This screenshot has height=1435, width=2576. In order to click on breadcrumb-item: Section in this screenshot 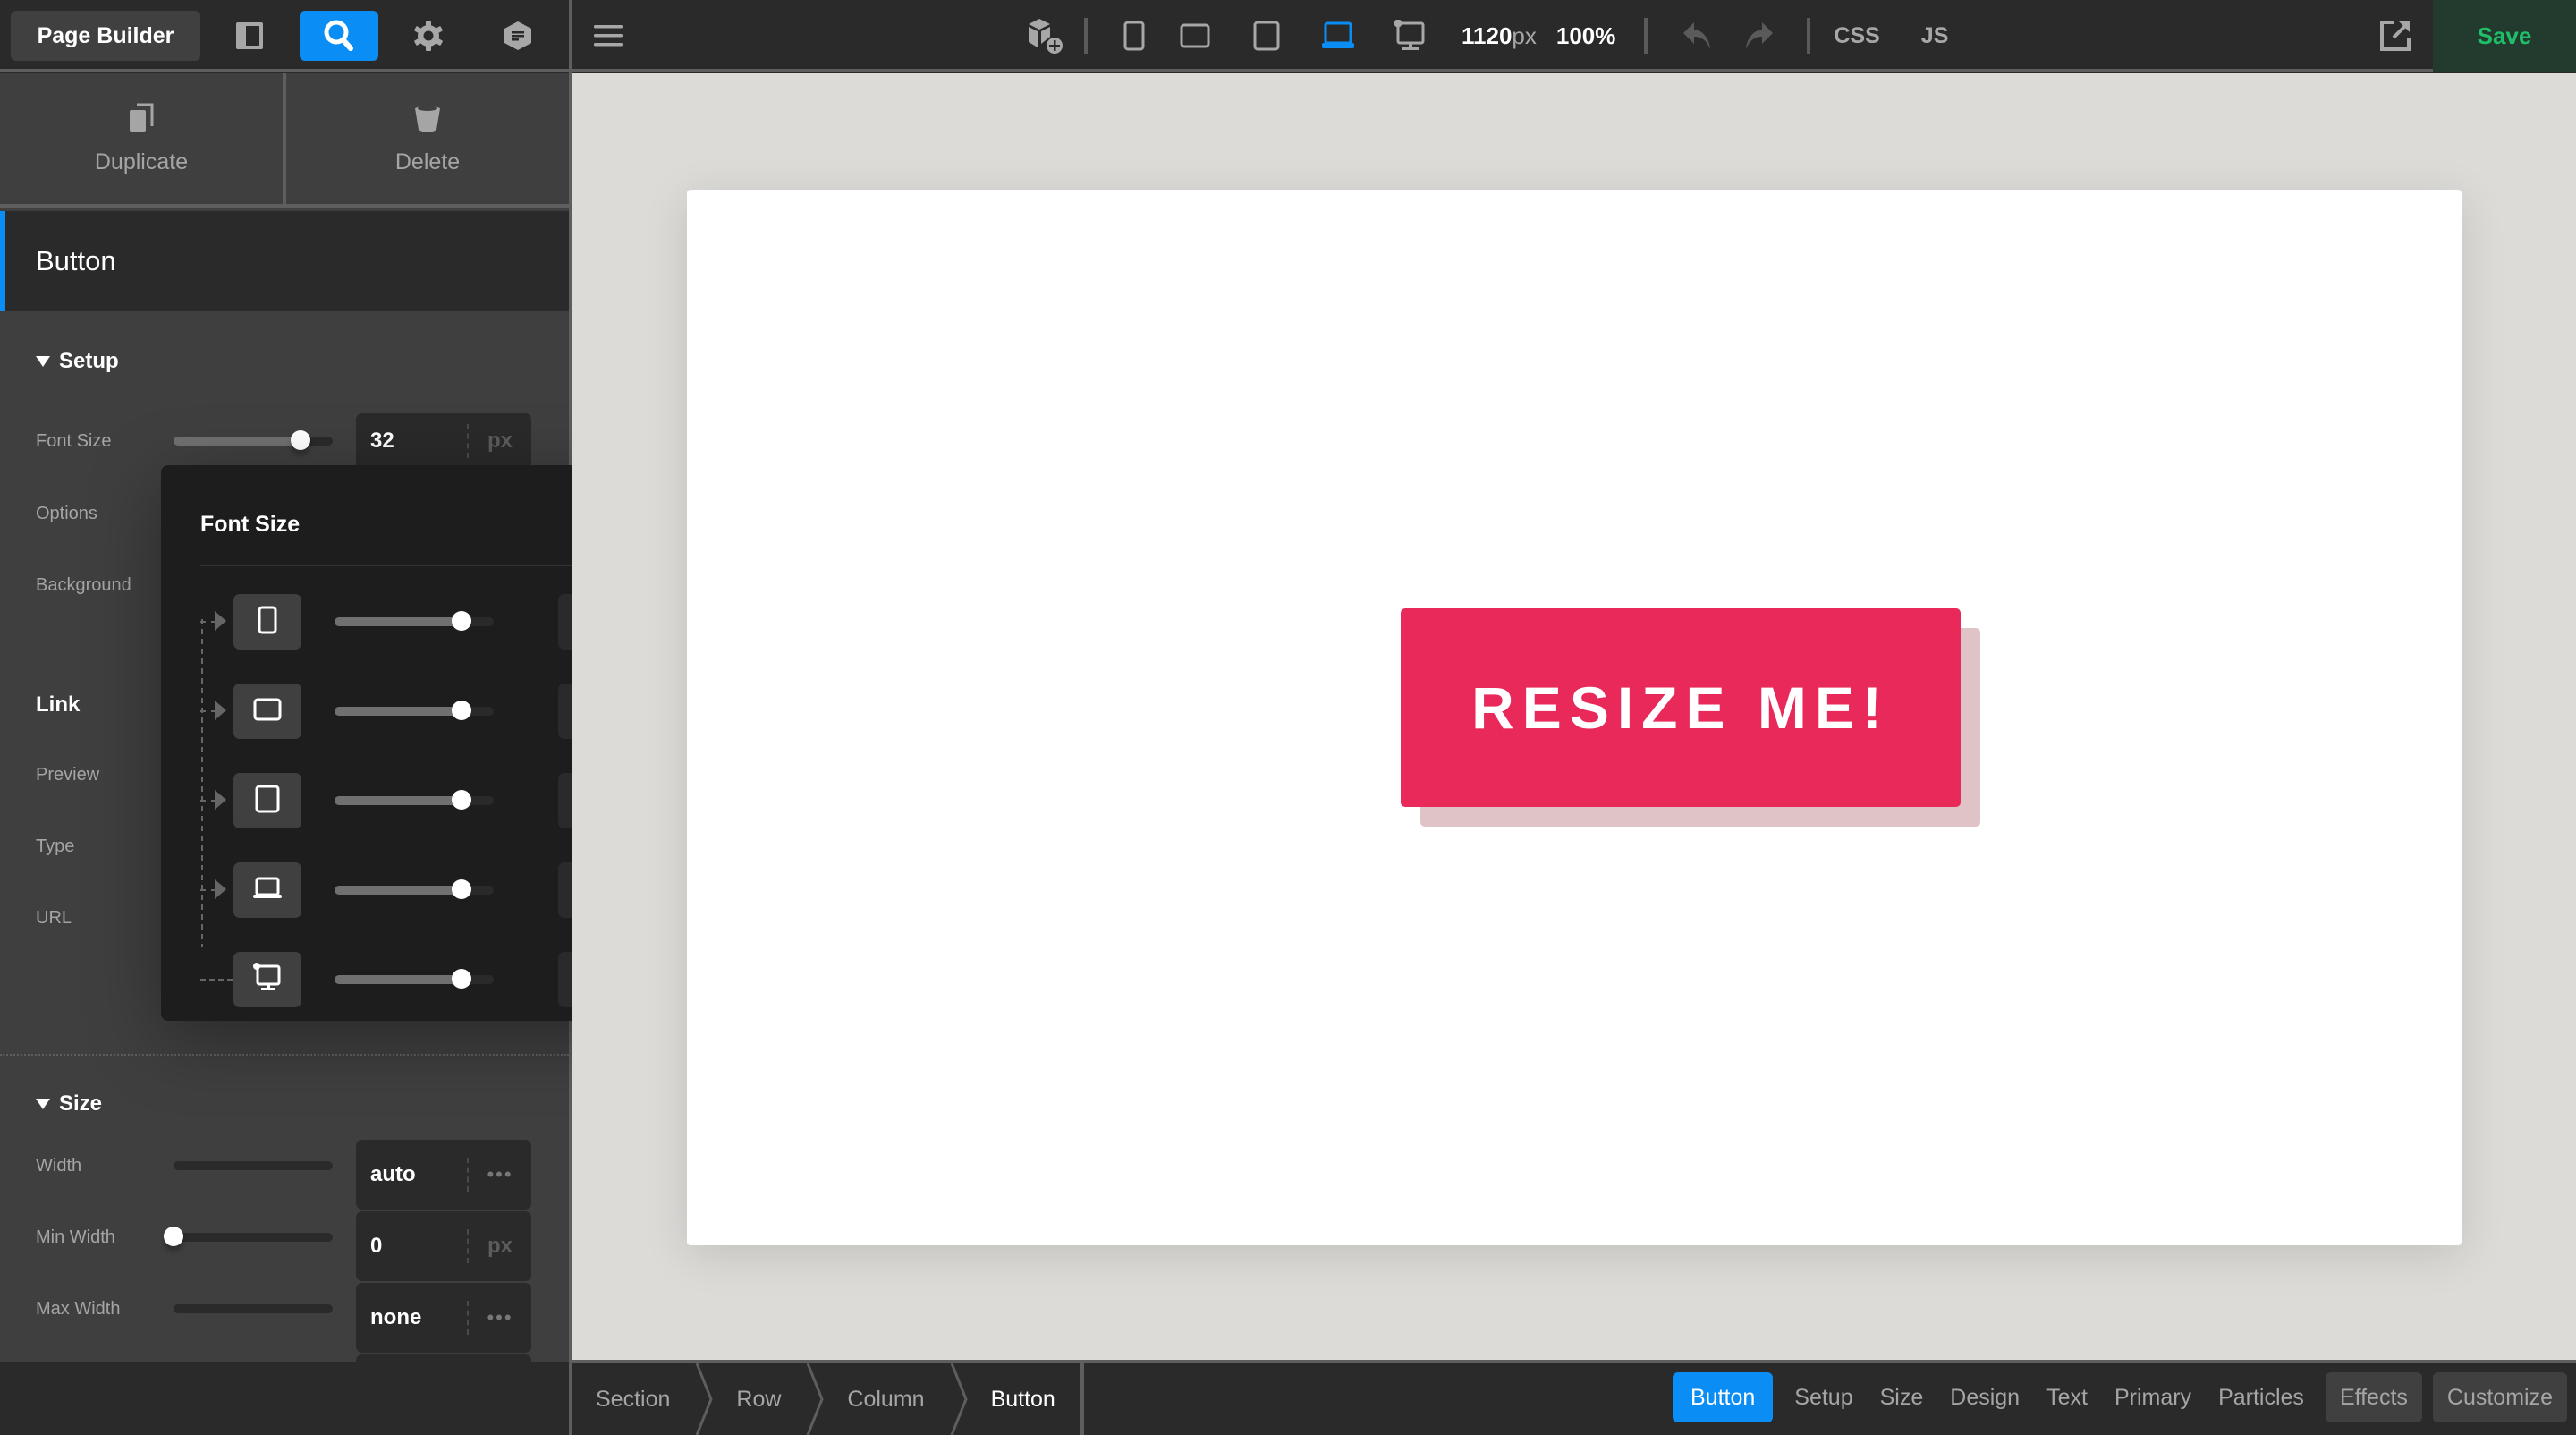, I will do `click(643, 1399)`.